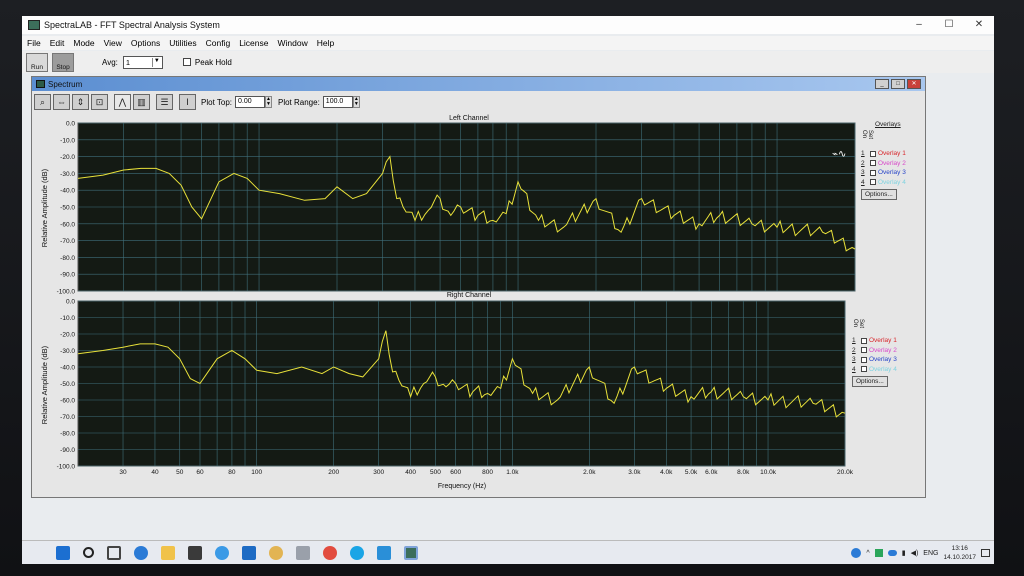 The width and height of the screenshot is (1024, 576). Describe the element at coordinates (83, 43) in the screenshot. I see `menu-mode: Mode` at that location.